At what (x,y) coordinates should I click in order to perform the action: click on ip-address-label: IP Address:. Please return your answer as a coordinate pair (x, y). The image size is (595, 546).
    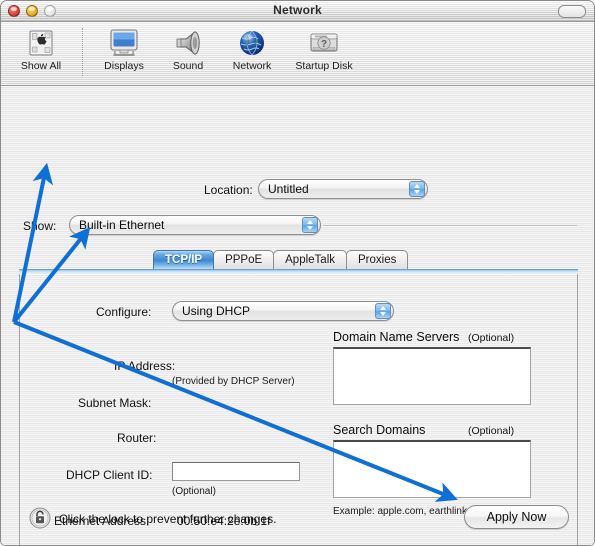
    Looking at the image, I should click on (145, 366).